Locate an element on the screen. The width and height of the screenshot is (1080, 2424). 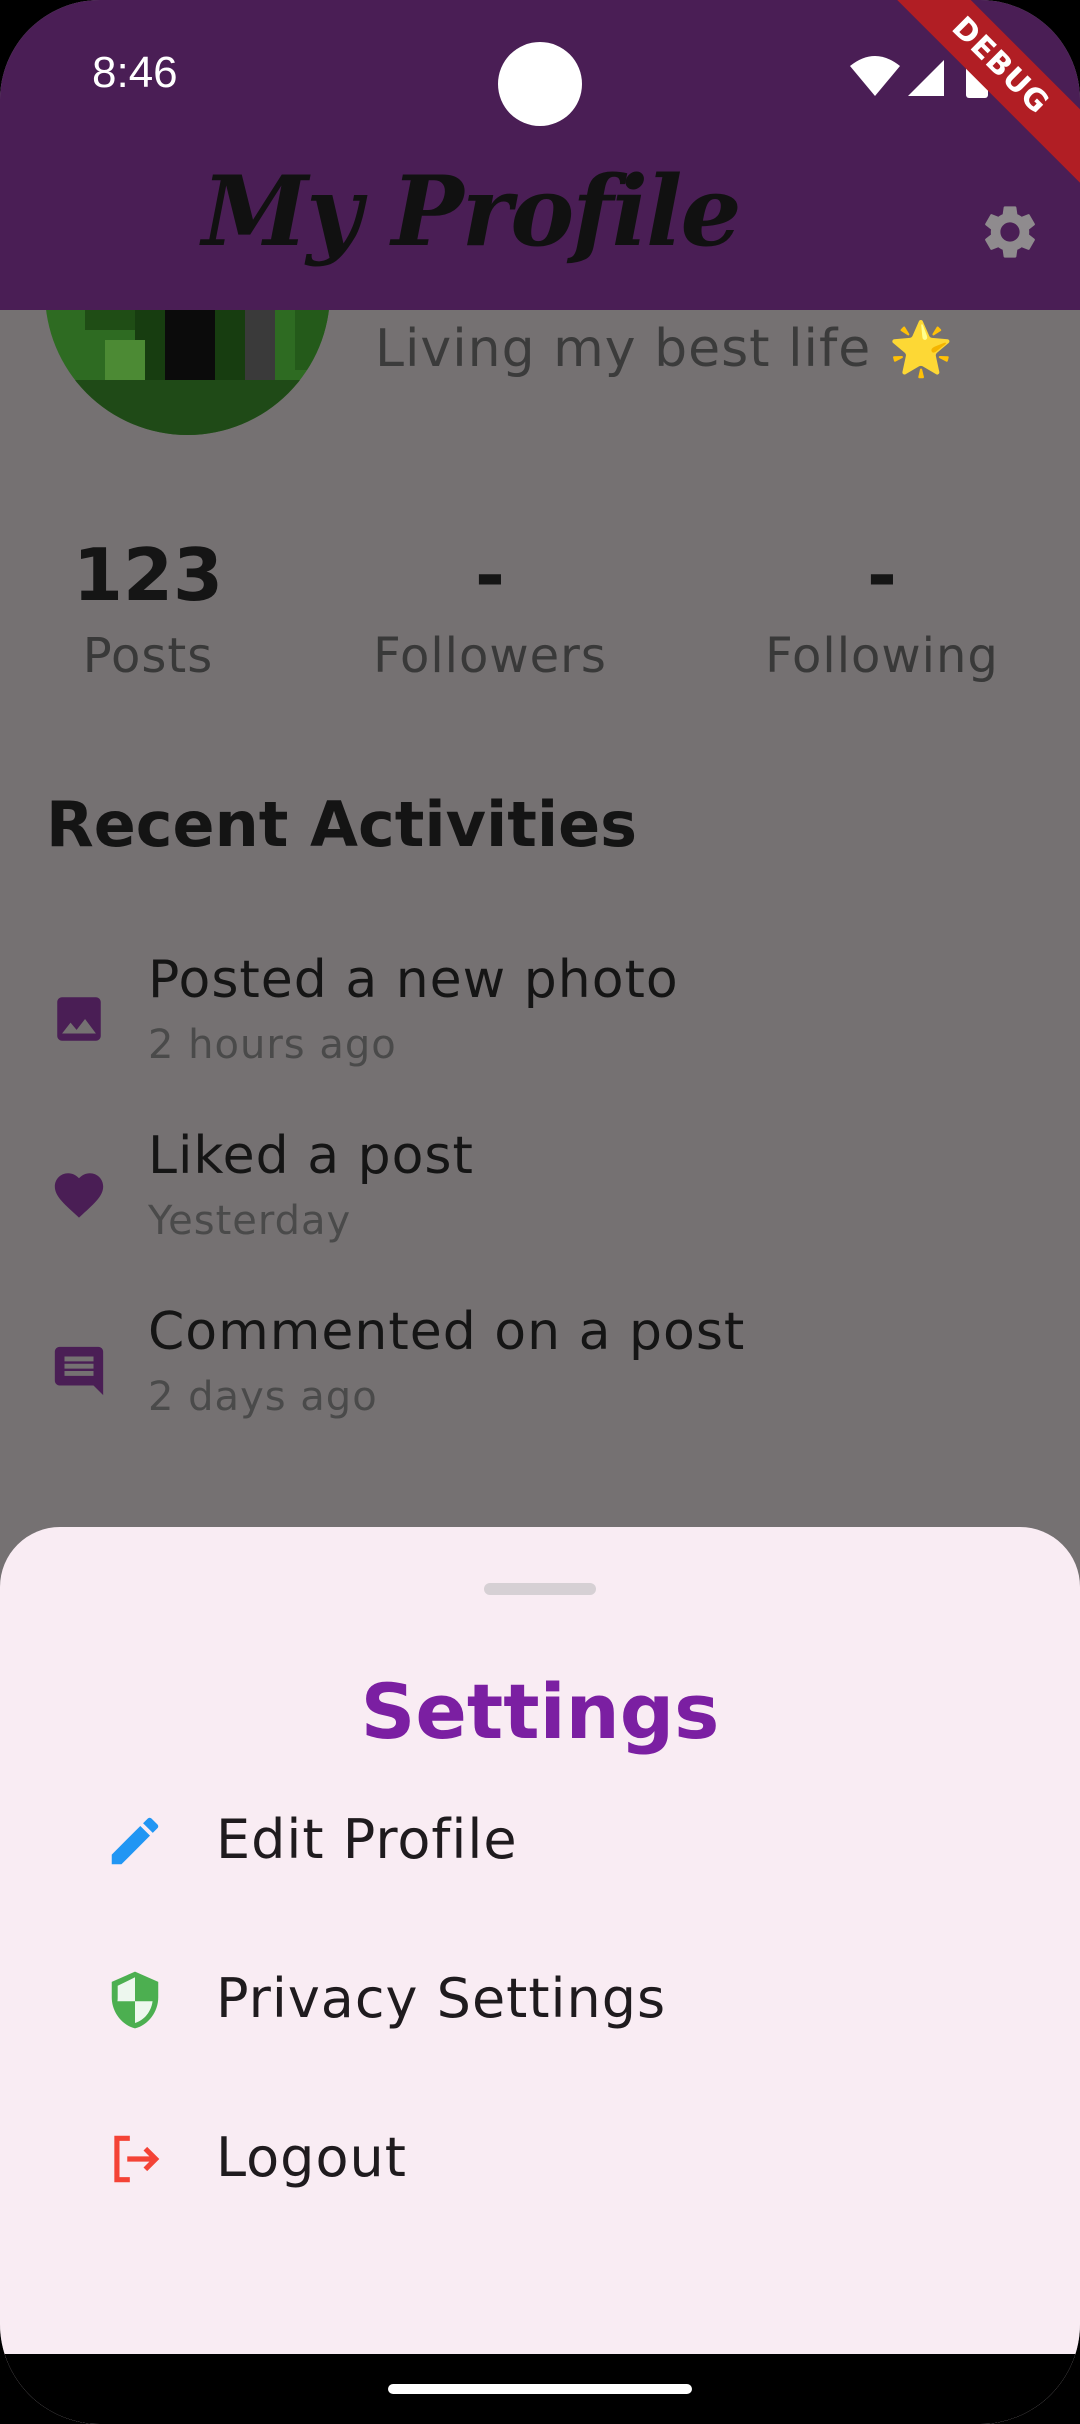
stat-followers-value: - is located at coordinates (490, 575).